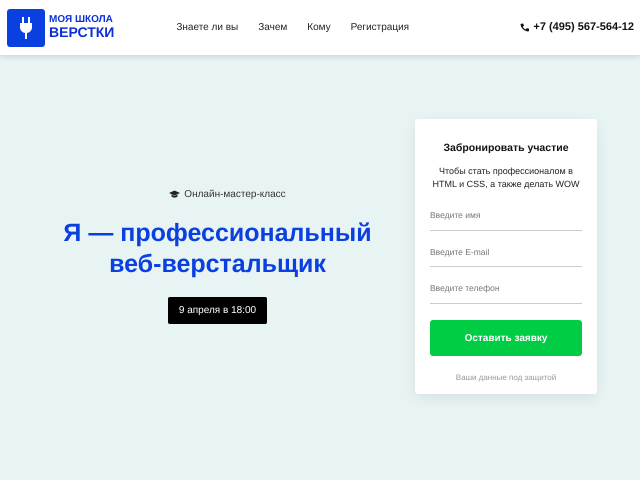 Image resolution: width=640 pixels, height=480 pixels. Describe the element at coordinates (506, 288) in the screenshot. I see `input-field: Введите телефон` at that location.